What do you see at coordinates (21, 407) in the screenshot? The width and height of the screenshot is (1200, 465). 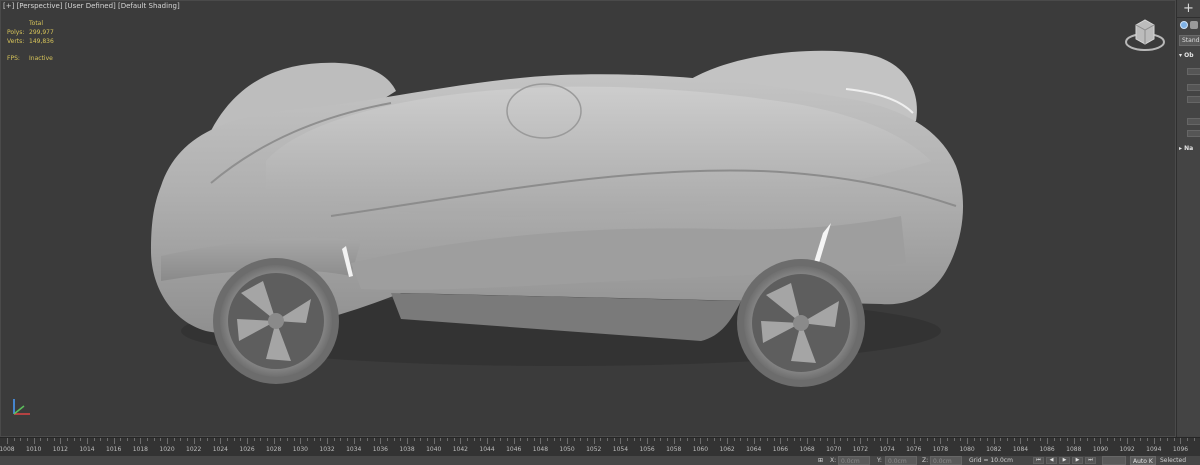 I see `axis-tripod-icon` at bounding box center [21, 407].